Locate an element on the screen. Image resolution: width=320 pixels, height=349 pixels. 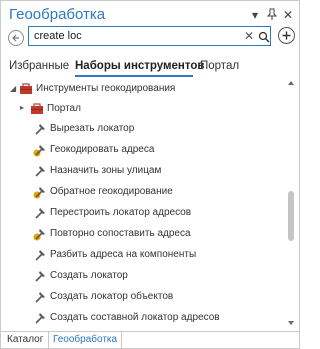
tree-item-tool: Создать составной локатор адресов is located at coordinates (157, 318).